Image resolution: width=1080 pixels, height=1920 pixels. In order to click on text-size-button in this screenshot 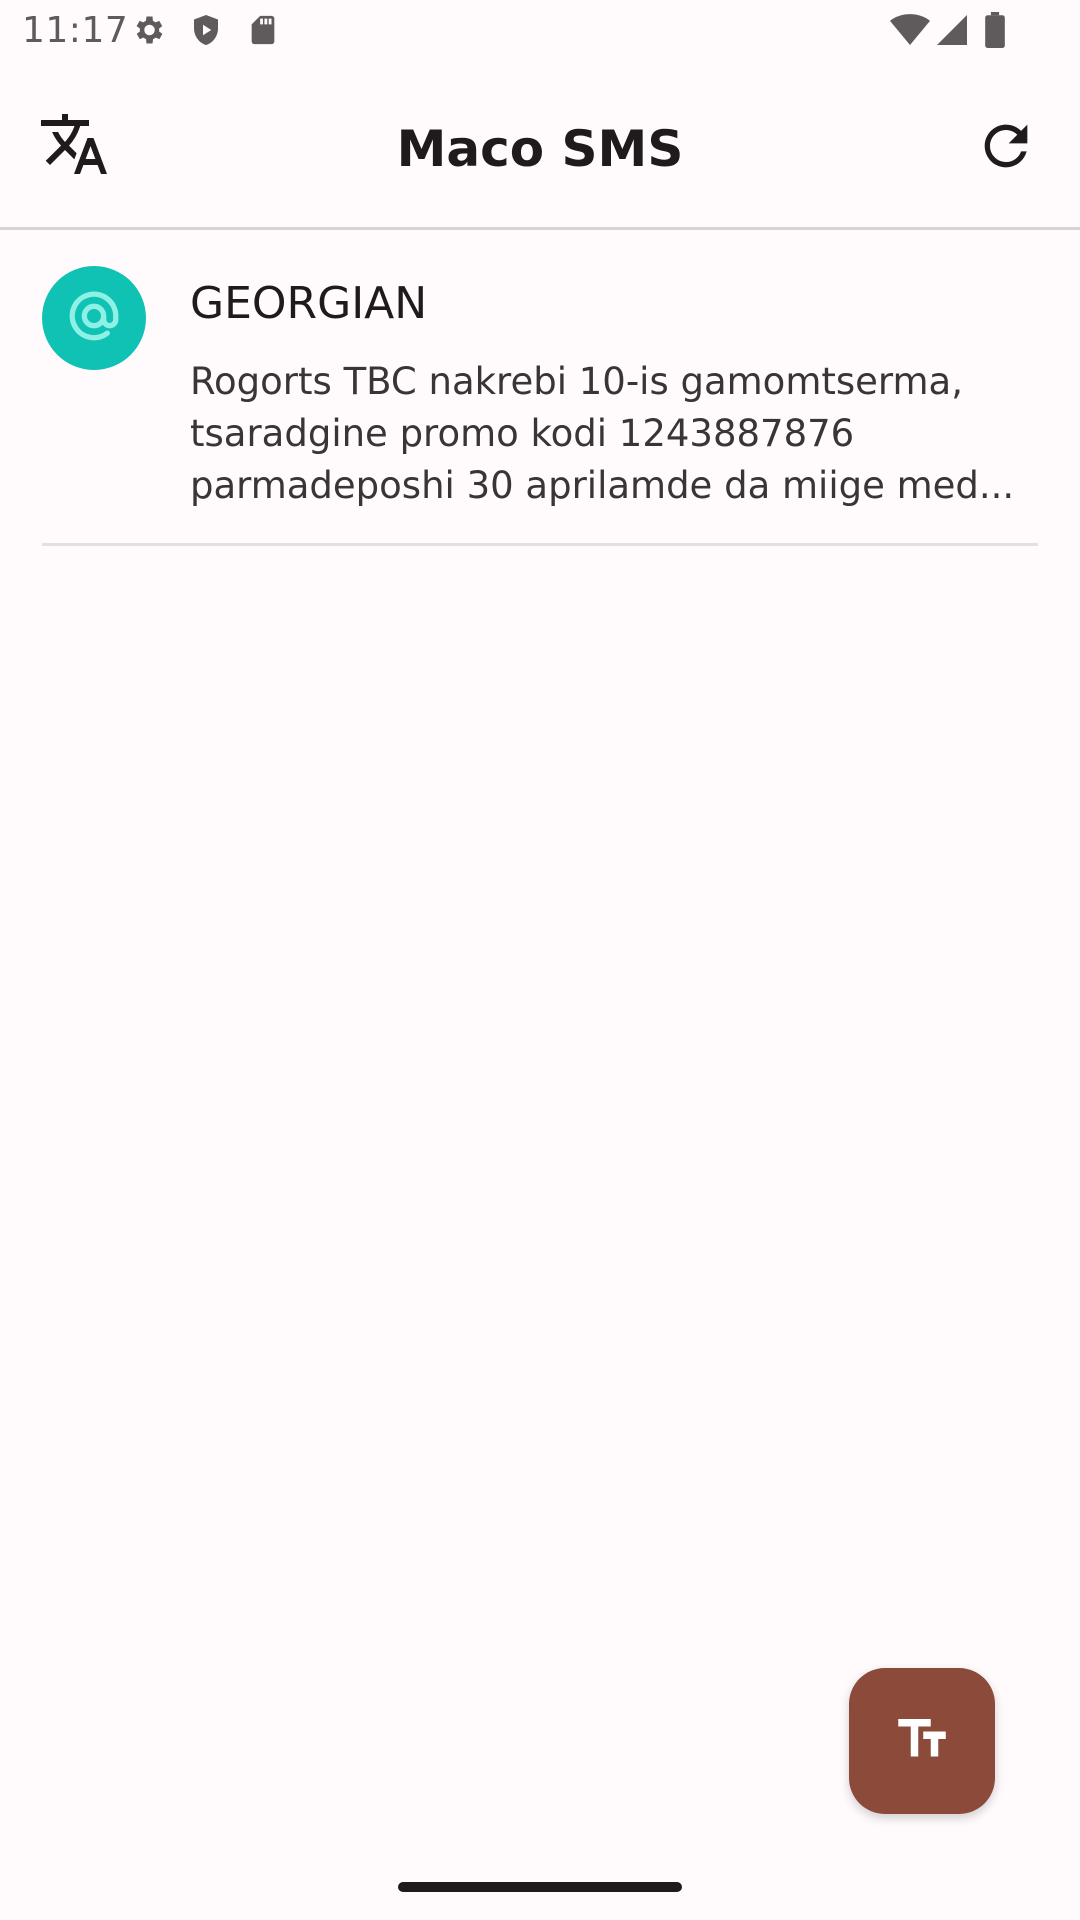, I will do `click(922, 1741)`.